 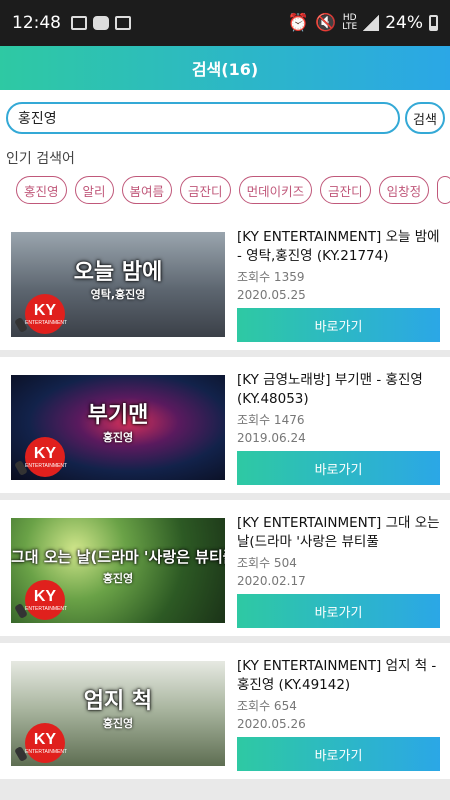 I want to click on video-thumbnail: 엄지 척 홍진영 KY ENTERTAINMENT, so click(x=118, y=713).